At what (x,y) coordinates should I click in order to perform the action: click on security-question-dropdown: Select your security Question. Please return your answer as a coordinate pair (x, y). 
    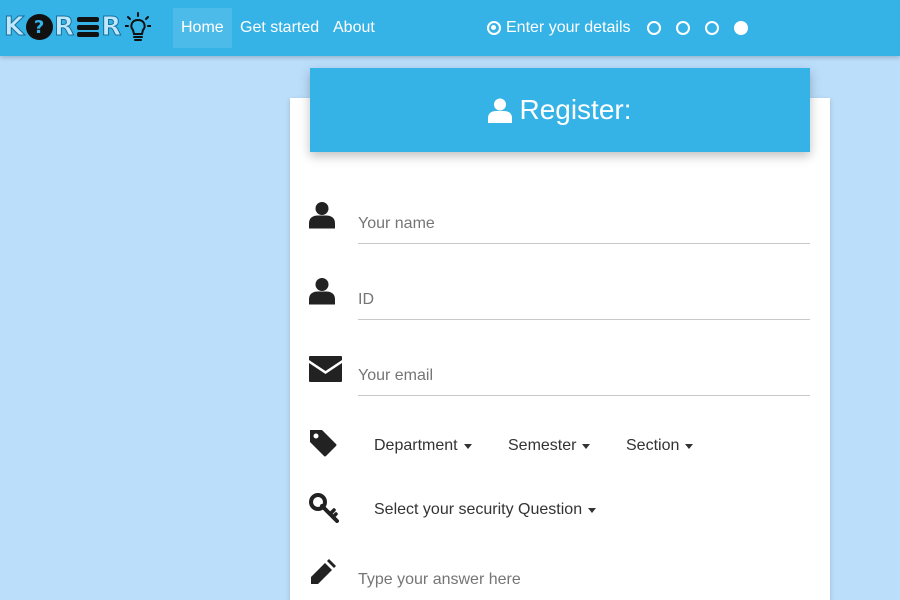
    Looking at the image, I should click on (485, 510).